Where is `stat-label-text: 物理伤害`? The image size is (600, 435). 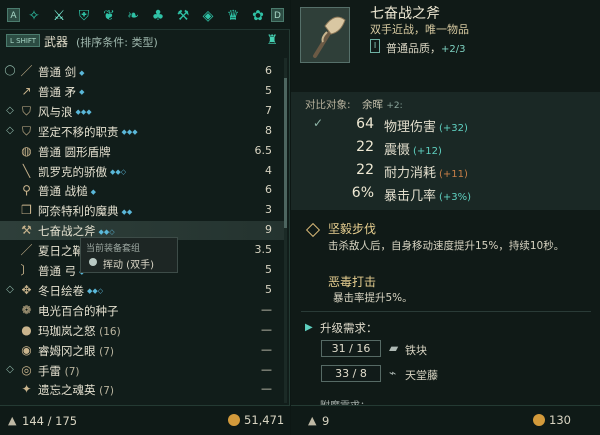
stat-label-text: 物理伤害 is located at coordinates (410, 127).